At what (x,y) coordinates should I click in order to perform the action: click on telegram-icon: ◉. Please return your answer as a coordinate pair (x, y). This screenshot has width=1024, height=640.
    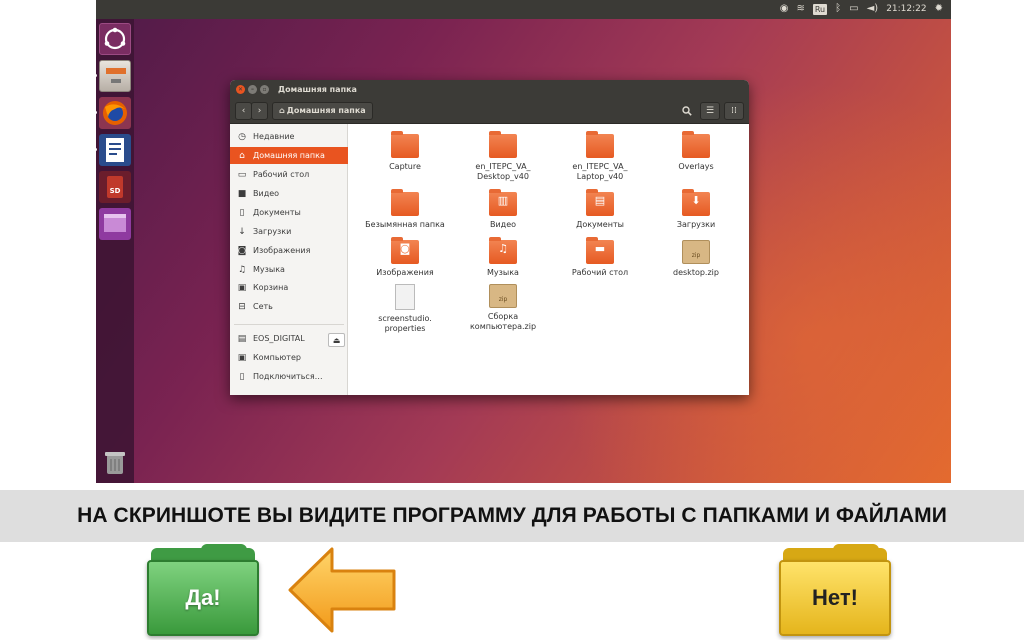
    Looking at the image, I should click on (784, 9).